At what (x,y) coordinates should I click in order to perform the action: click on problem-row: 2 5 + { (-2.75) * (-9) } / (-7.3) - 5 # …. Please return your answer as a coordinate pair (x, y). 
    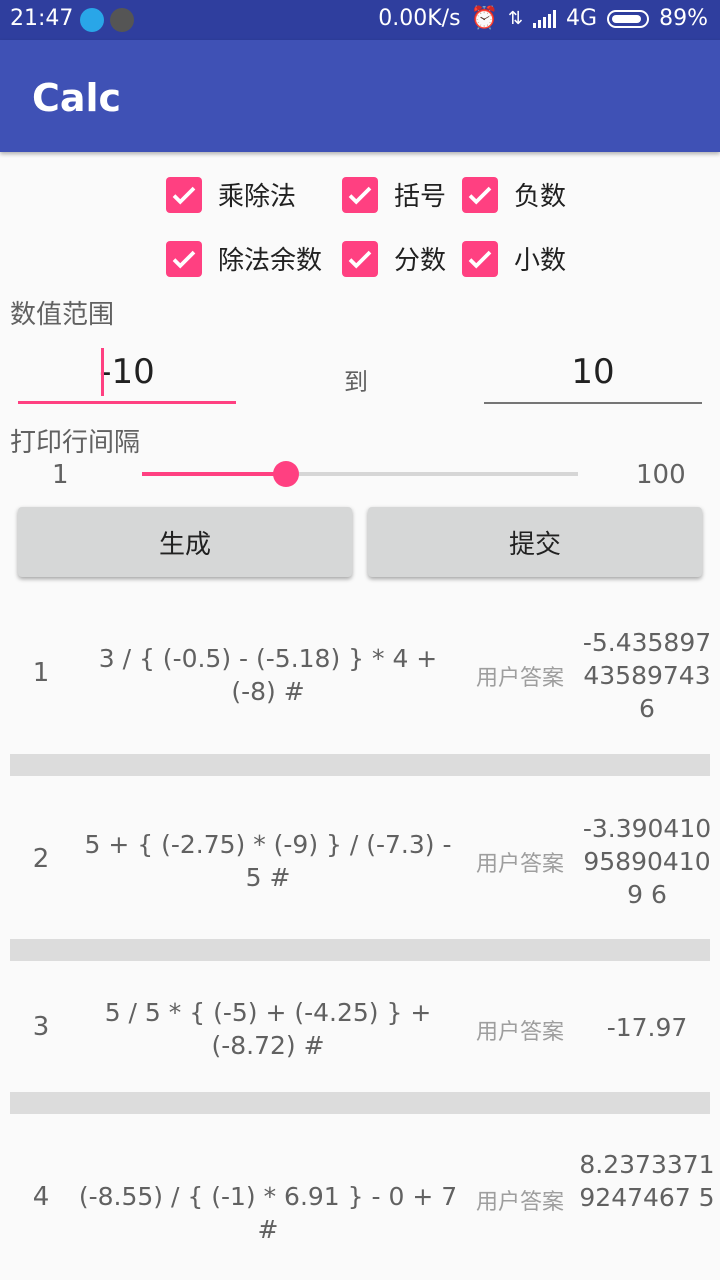
    Looking at the image, I should click on (360, 862).